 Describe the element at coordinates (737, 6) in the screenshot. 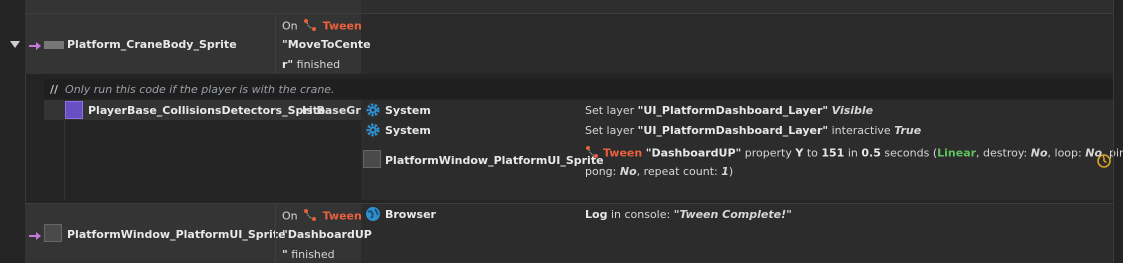

I see `previous-event-actions` at that location.